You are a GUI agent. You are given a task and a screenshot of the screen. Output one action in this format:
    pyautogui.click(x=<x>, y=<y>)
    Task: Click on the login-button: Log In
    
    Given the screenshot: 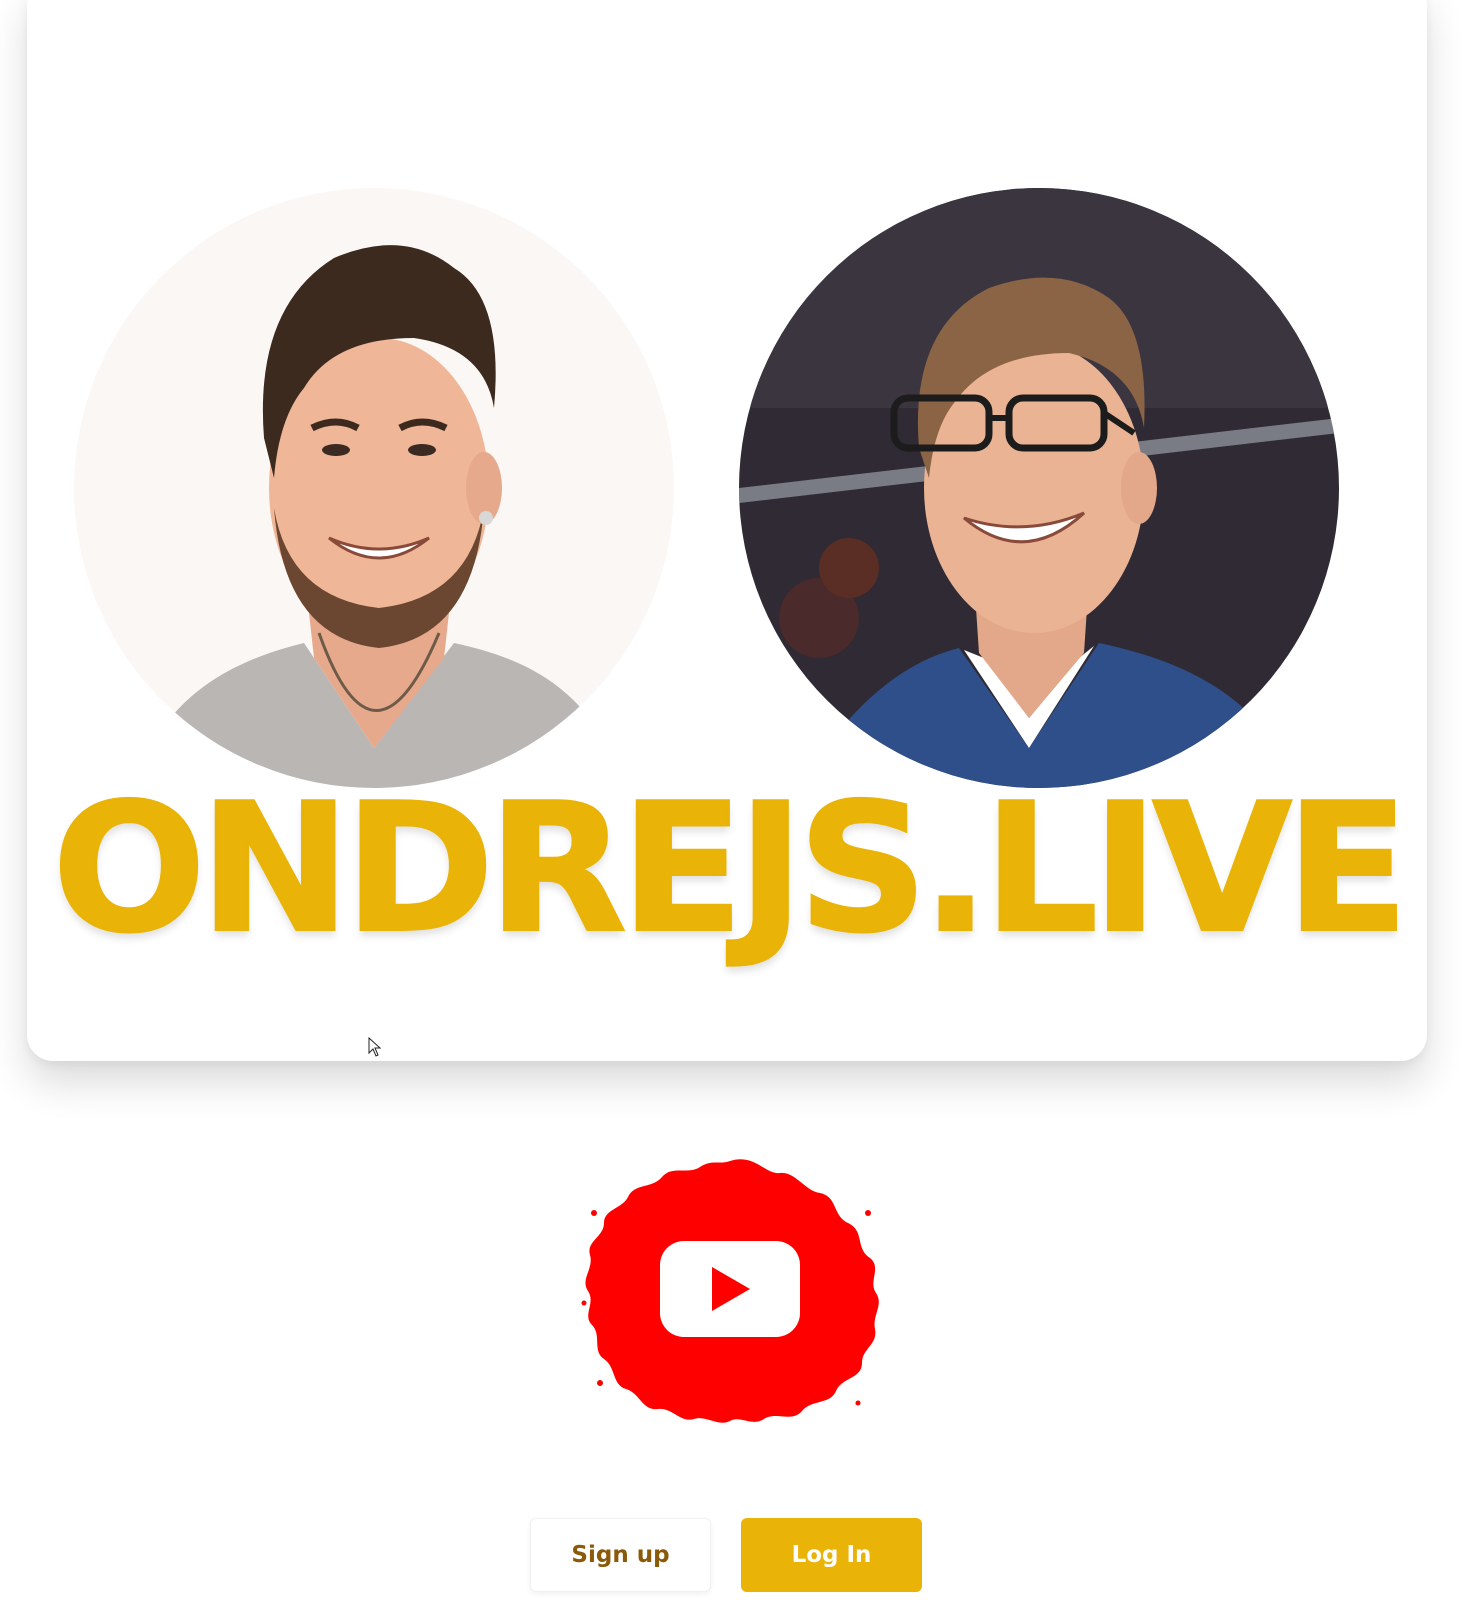 What is the action you would take?
    pyautogui.click(x=831, y=1555)
    